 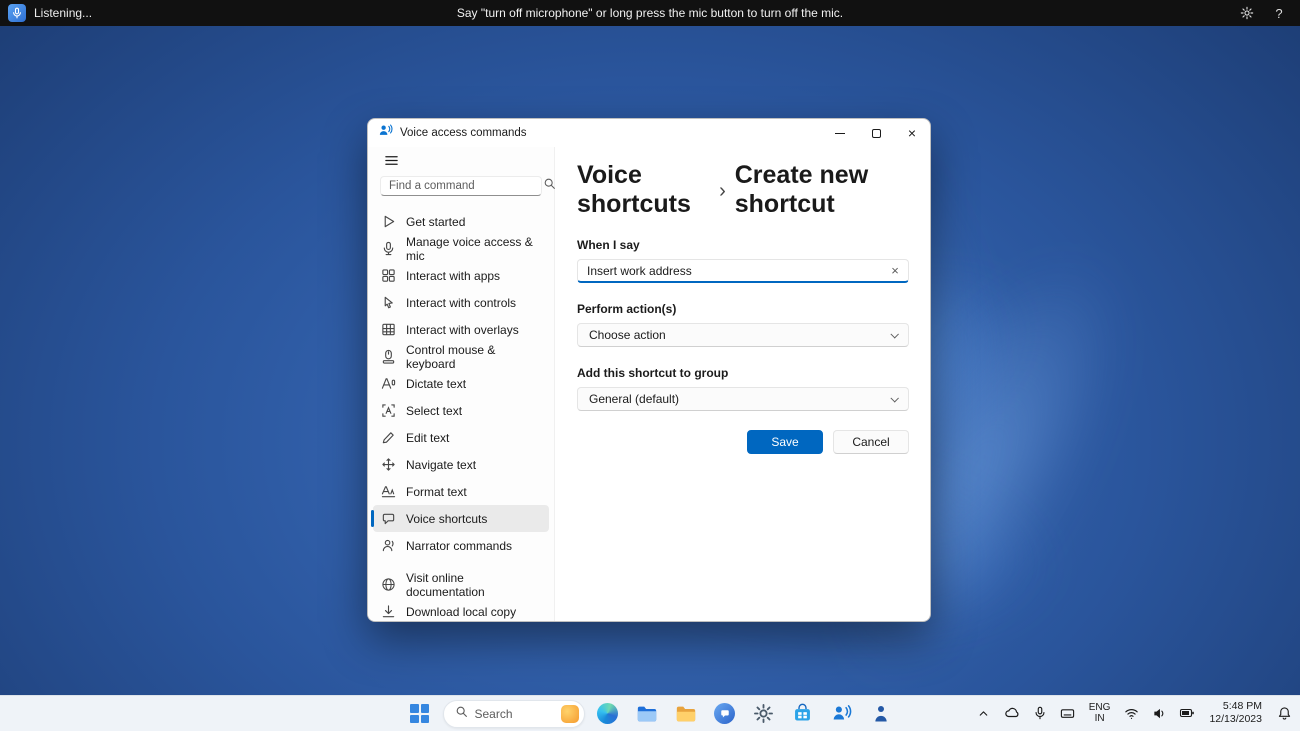 I want to click on accessibility-app-button, so click(x=881, y=714).